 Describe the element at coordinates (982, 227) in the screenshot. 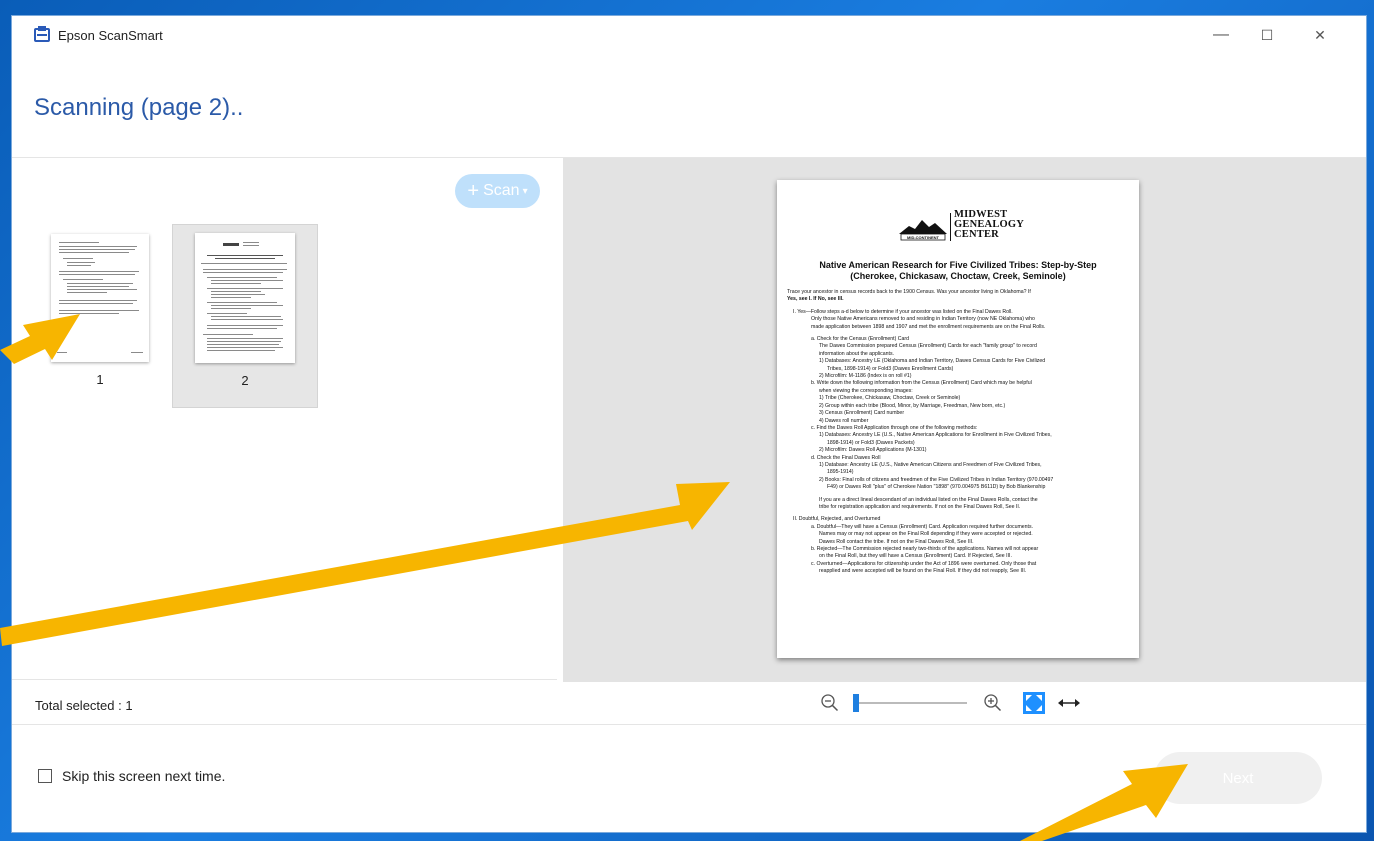

I see `midwest-genealogy-center-logo: MID-CONTINENT MIDWEST GENEALOGY CENTER` at that location.